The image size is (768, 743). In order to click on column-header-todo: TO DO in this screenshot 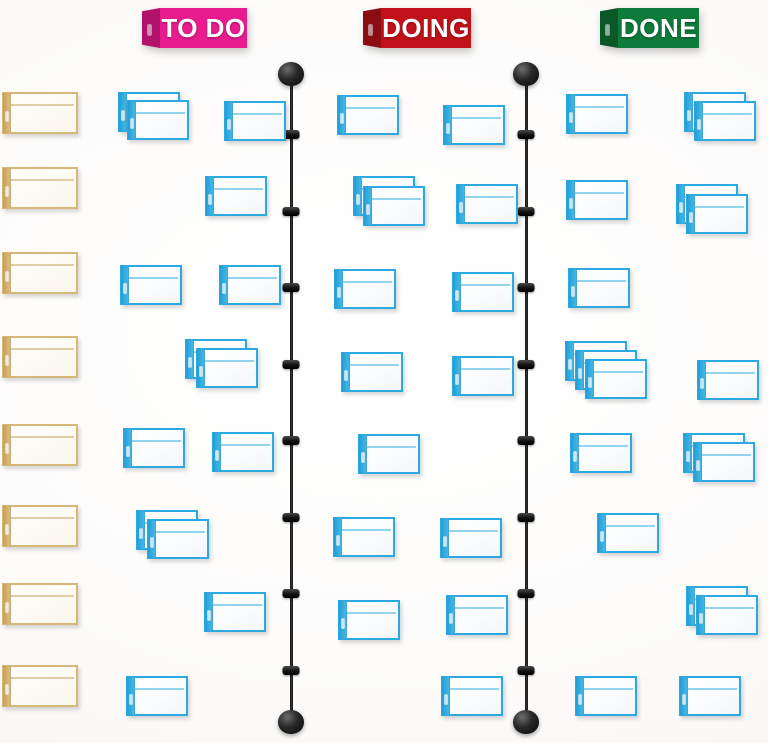, I will do `click(194, 28)`.